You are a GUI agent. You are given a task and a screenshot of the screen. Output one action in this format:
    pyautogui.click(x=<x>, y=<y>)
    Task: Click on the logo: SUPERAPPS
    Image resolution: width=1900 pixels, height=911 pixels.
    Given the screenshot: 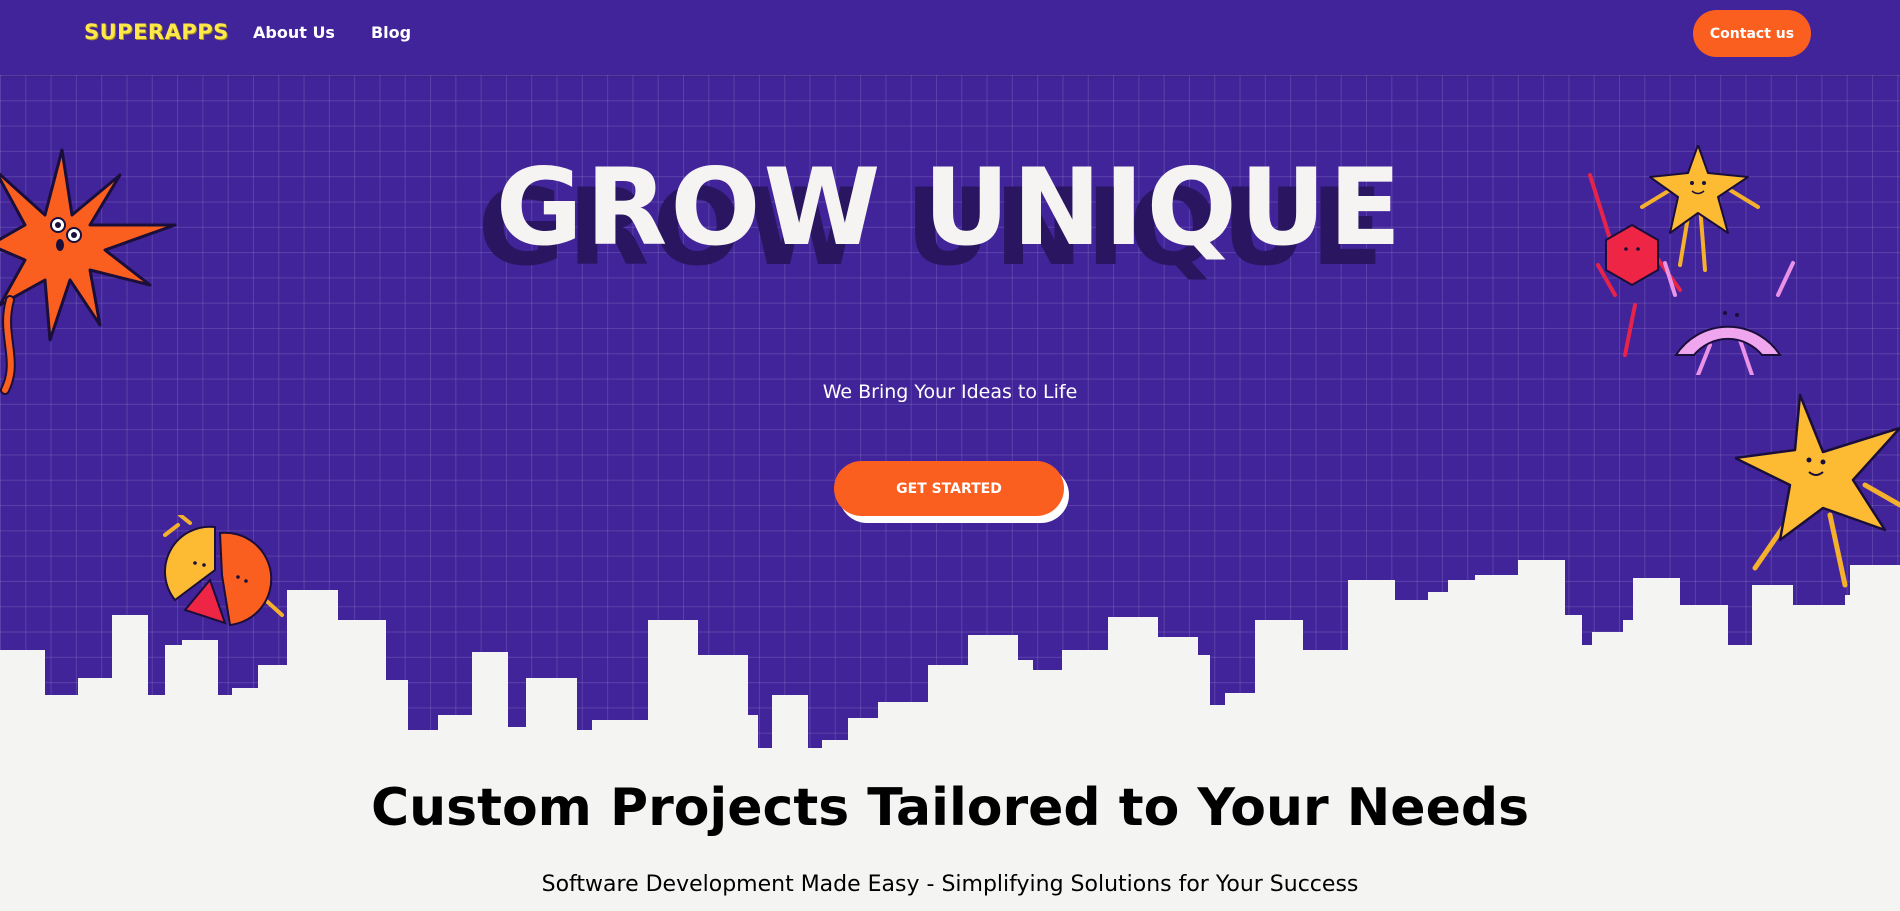 What is the action you would take?
    pyautogui.click(x=156, y=32)
    